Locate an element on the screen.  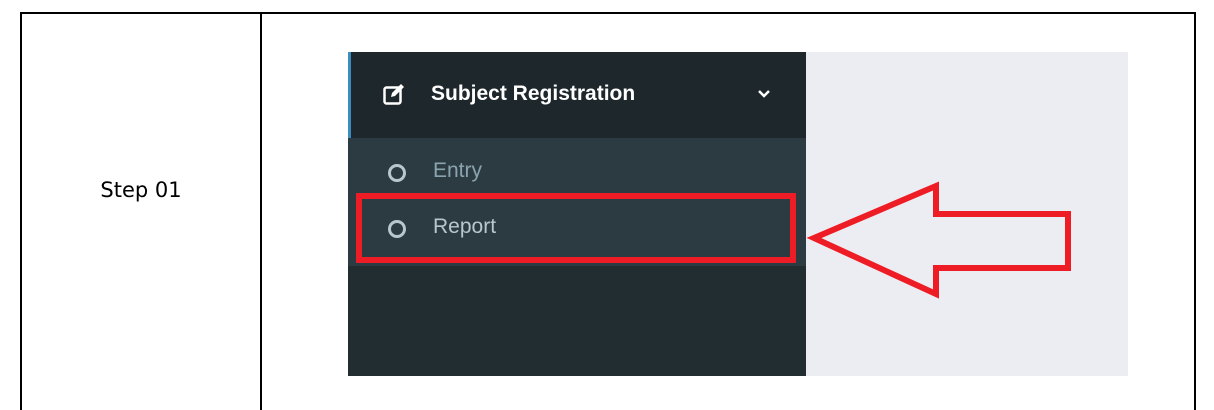
circle-icon is located at coordinates (397, 173).